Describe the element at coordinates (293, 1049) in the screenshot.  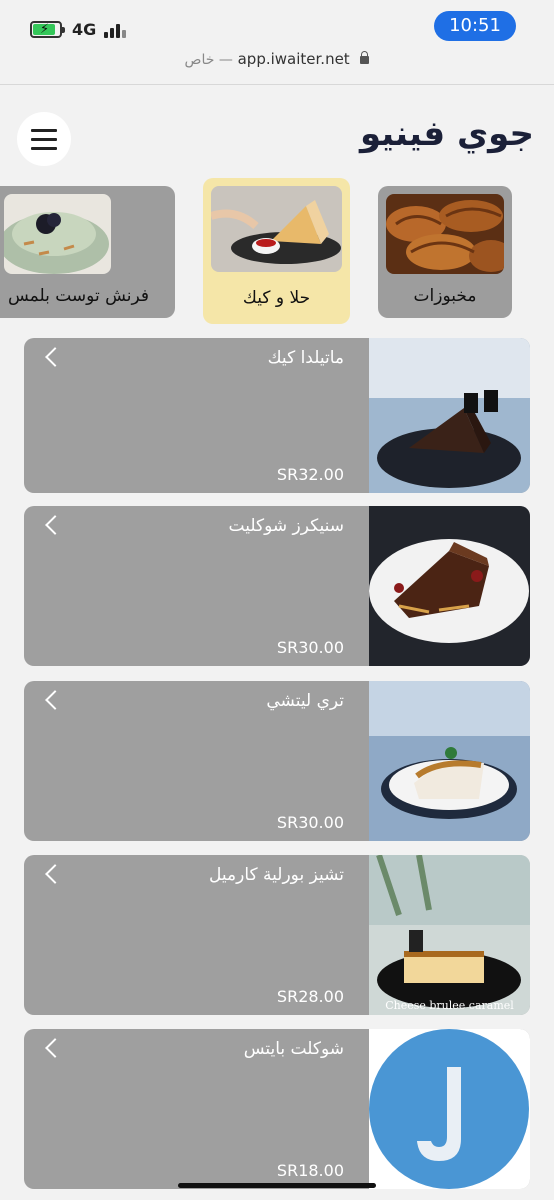
I see `product-name: شوكلت بايتس` at that location.